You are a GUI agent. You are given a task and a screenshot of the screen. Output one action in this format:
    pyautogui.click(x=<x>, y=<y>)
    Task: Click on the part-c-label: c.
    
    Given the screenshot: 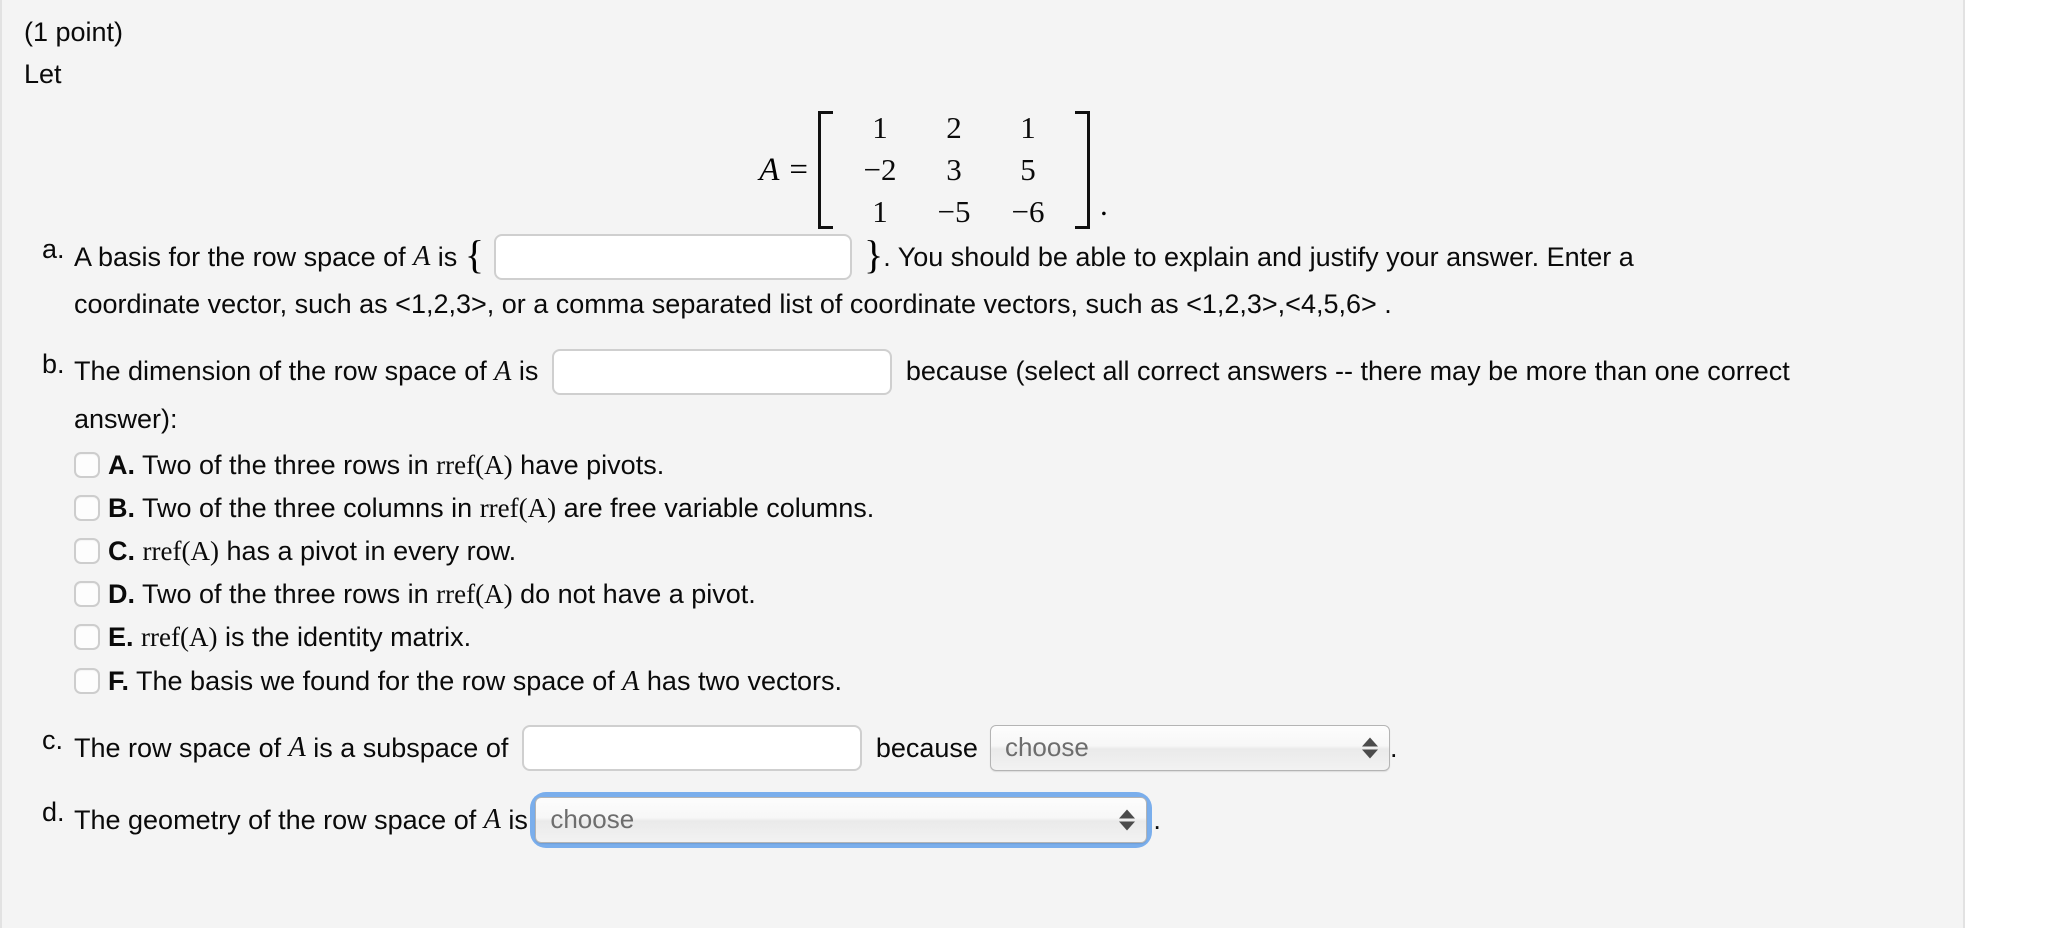 What is the action you would take?
    pyautogui.click(x=53, y=739)
    